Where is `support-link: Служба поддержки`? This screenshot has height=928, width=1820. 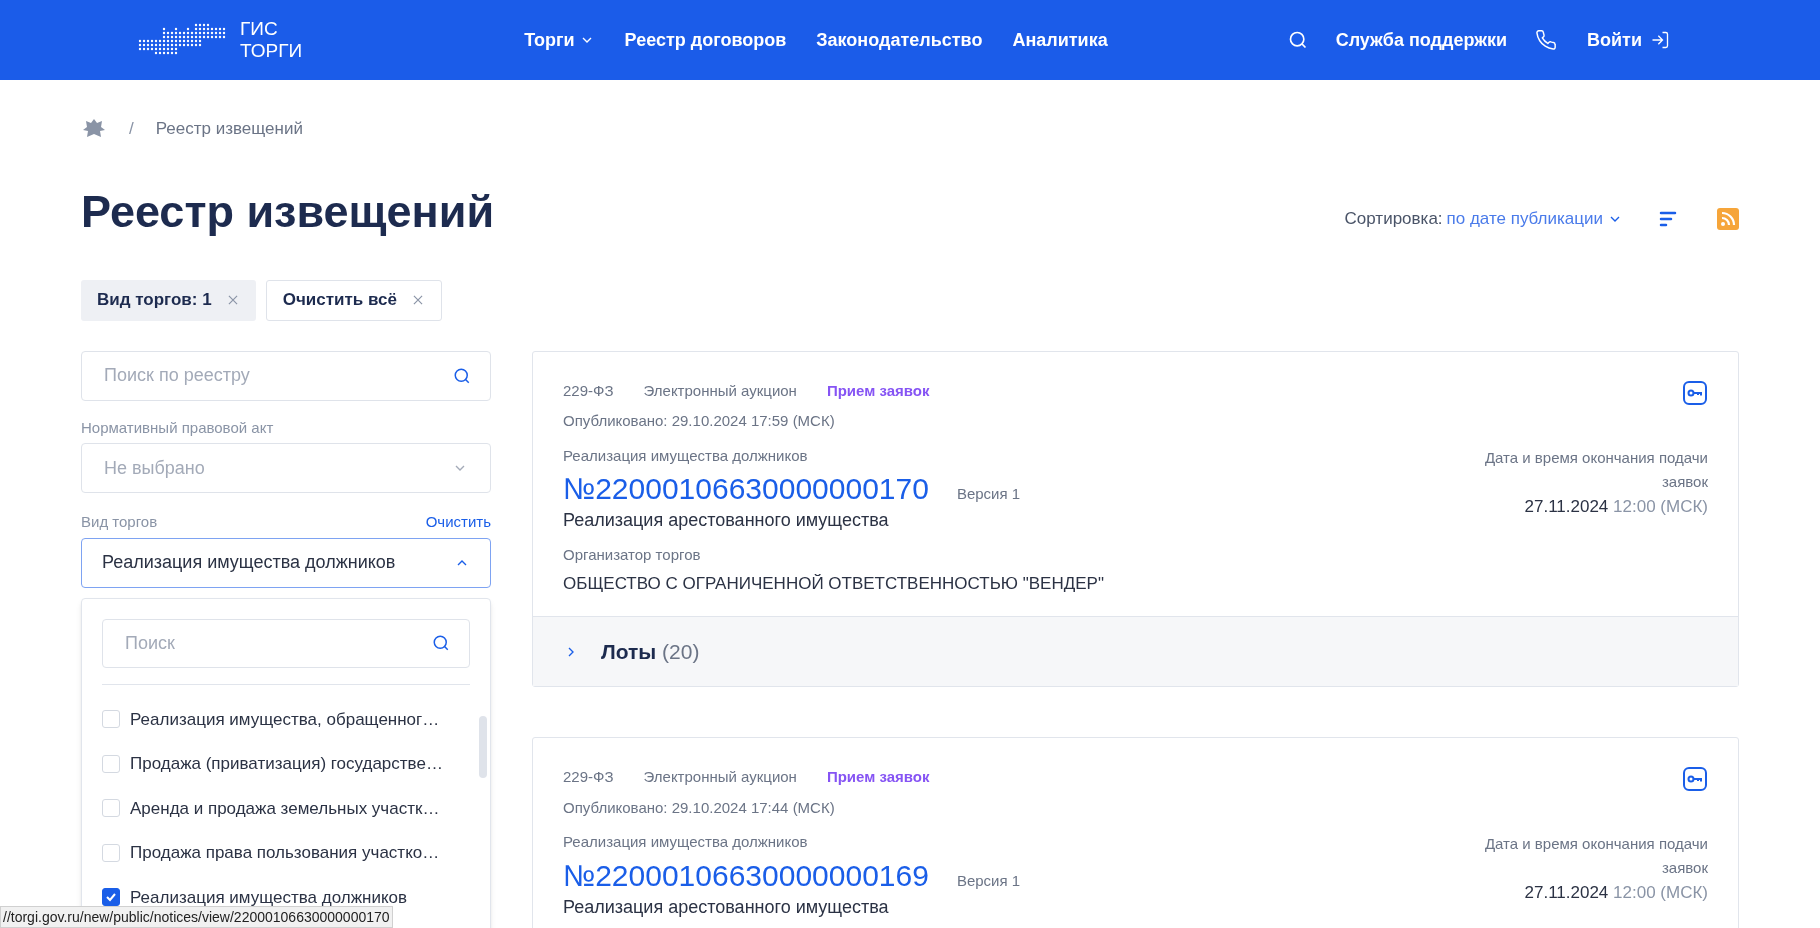 support-link: Служба поддержки is located at coordinates (1421, 40).